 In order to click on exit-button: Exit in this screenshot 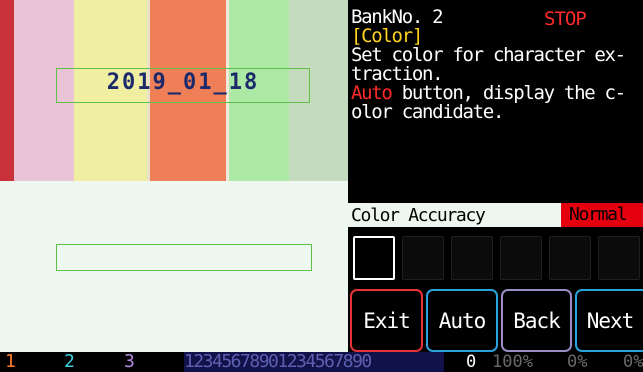, I will do `click(386, 320)`.